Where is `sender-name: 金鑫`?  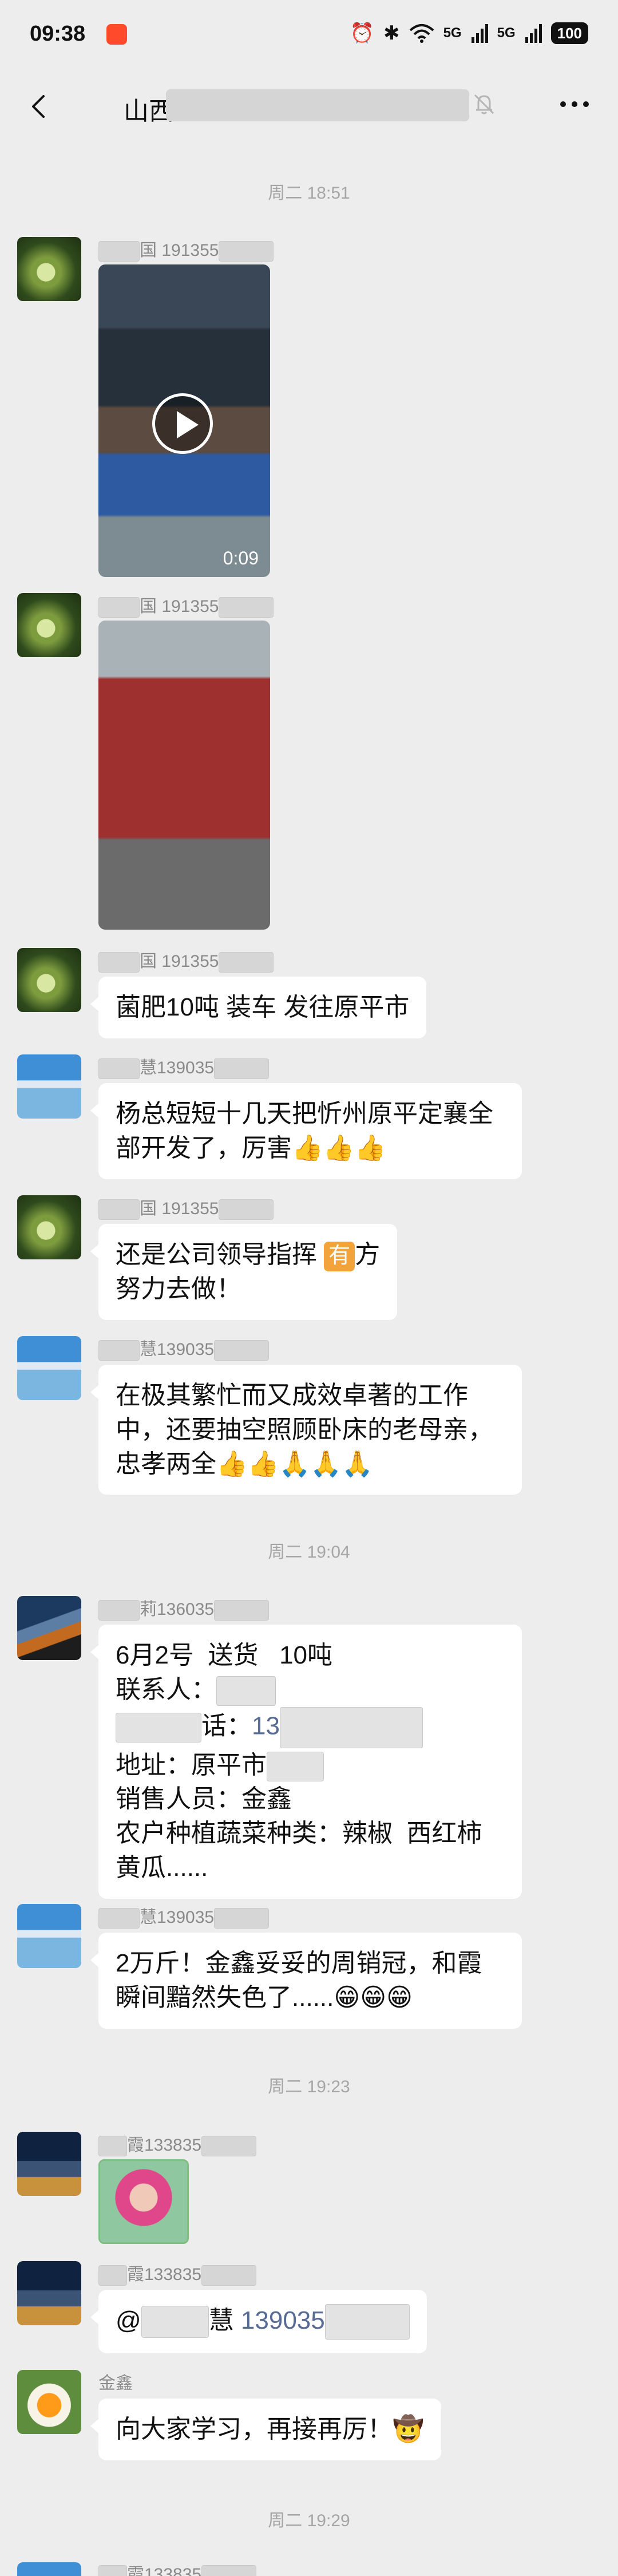
sender-name: 金鑫 is located at coordinates (115, 2383).